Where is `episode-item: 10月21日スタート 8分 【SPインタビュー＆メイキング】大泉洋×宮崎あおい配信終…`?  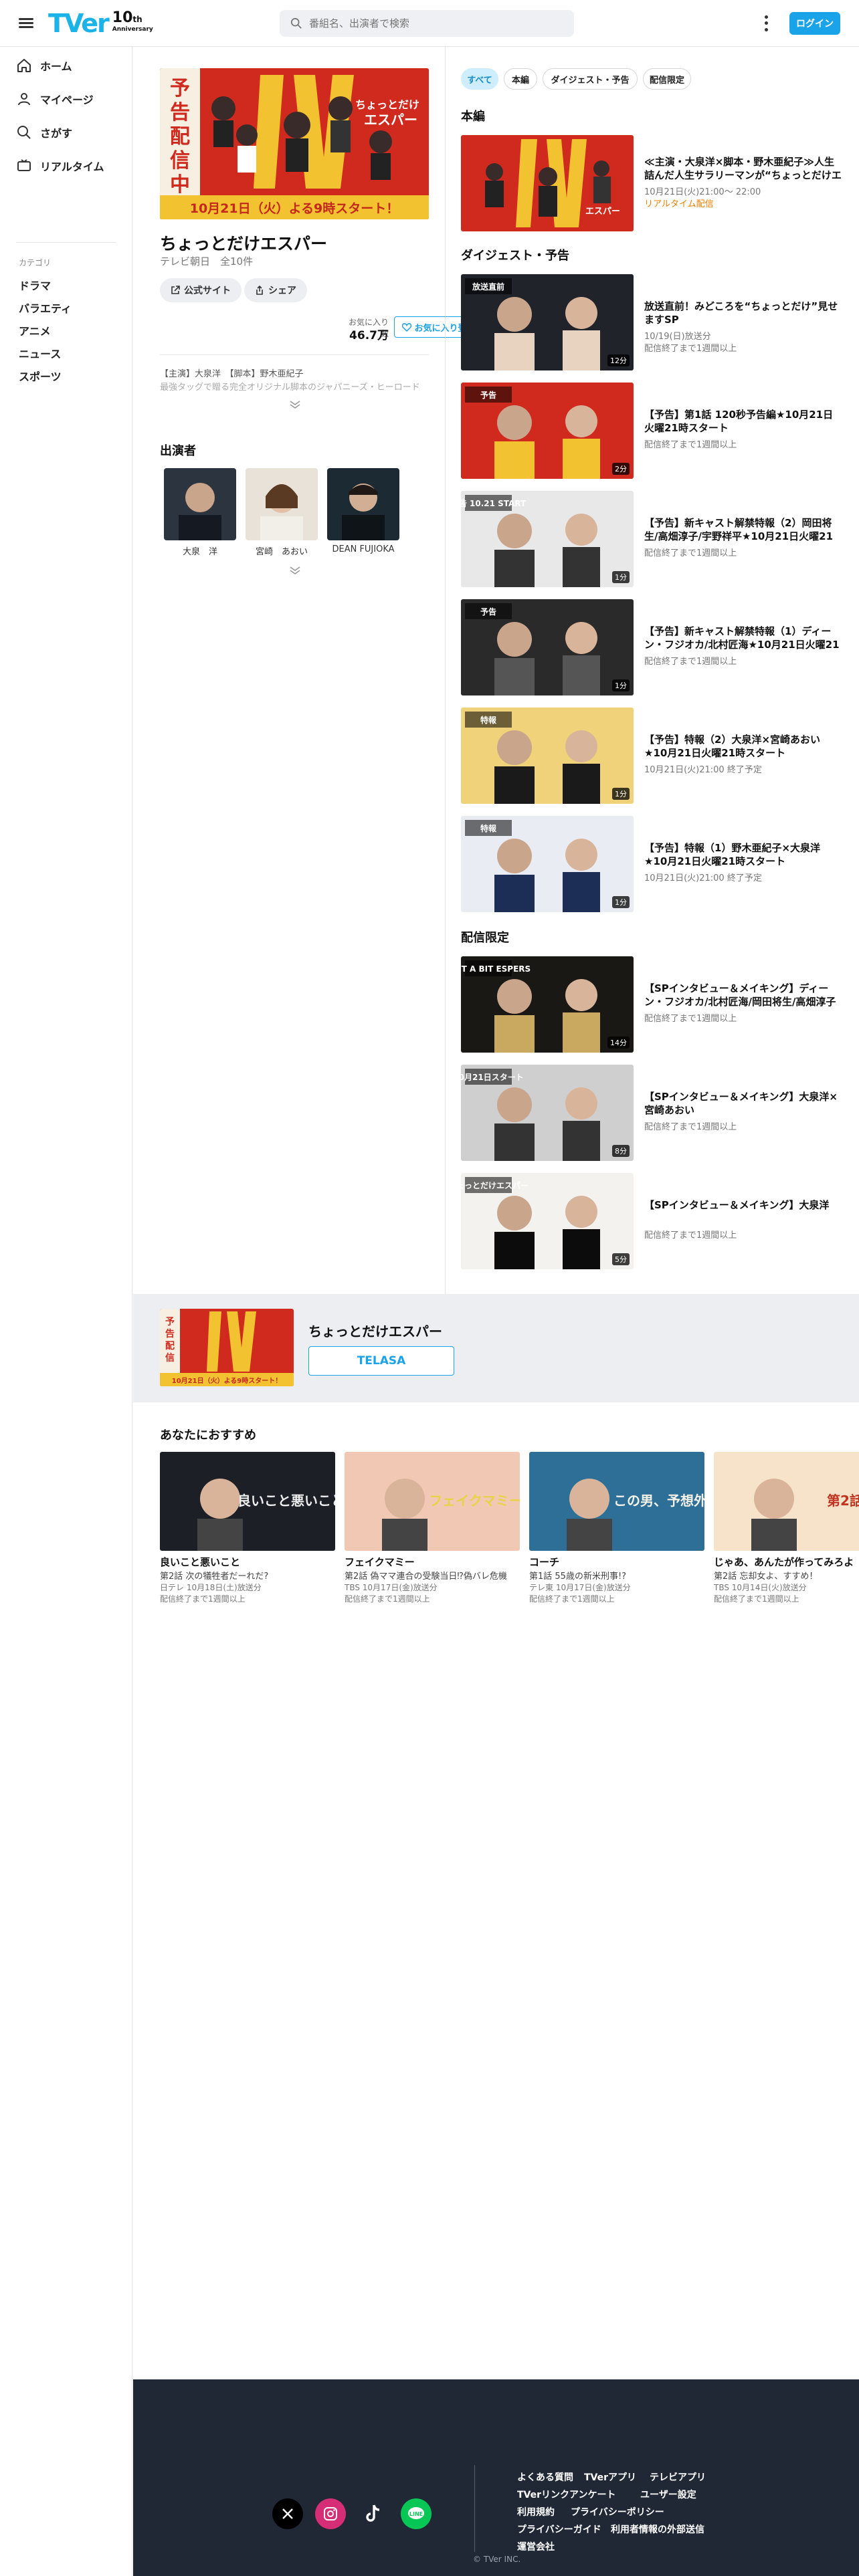 episode-item: 10月21日スタート 8分 【SPインタビュー＆メイキング】大泉洋×宮崎あおい配信終… is located at coordinates (652, 1113).